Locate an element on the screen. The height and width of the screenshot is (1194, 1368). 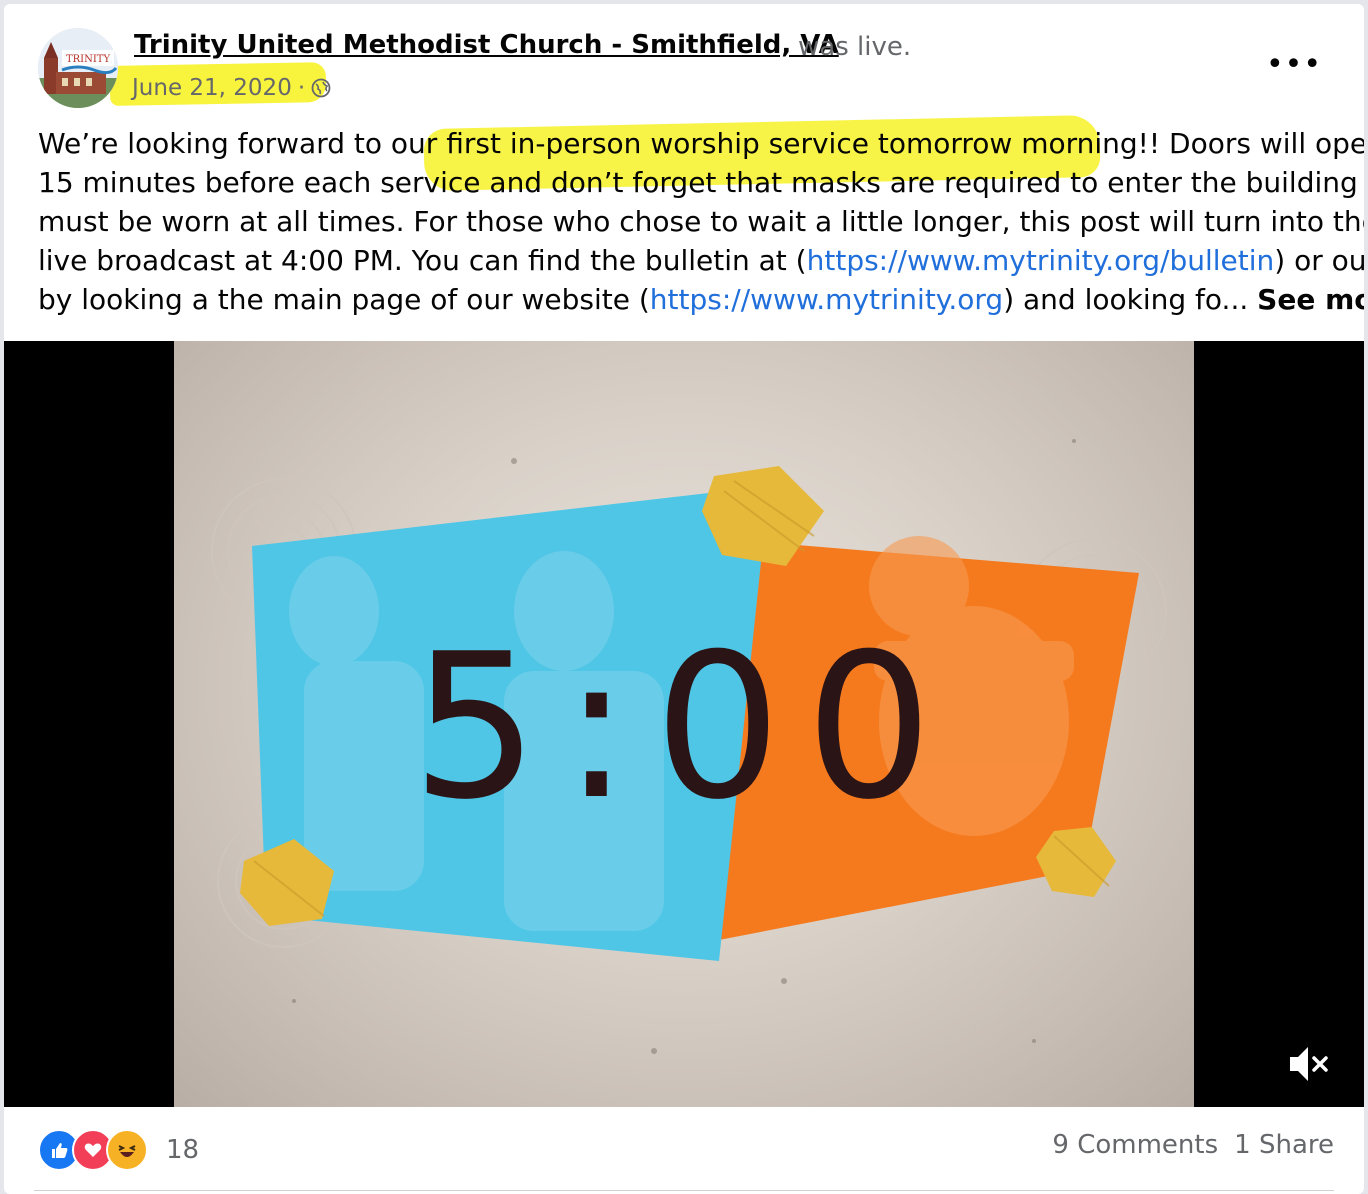
post-date: June 21, 2020 is located at coordinates (212, 88).